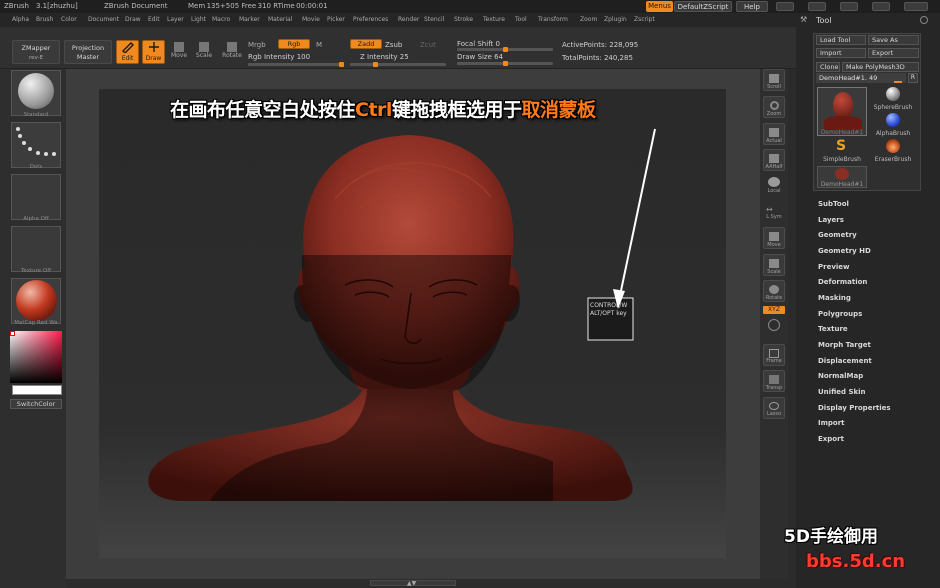 This screenshot has height=588, width=940. What do you see at coordinates (366, 44) in the screenshot?
I see `zadd-toggle: Zadd` at bounding box center [366, 44].